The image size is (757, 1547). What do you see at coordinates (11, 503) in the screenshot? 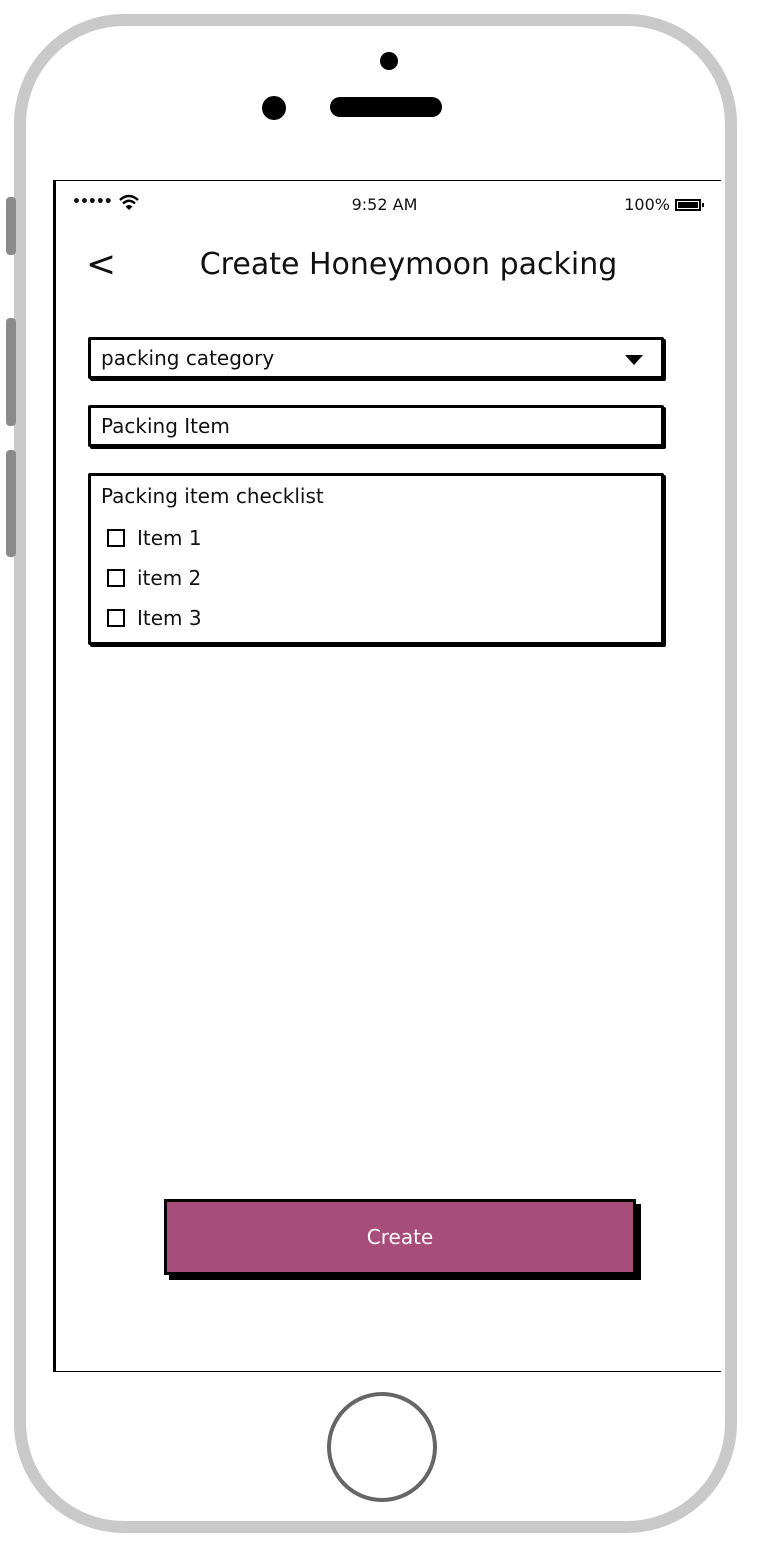
I see `volume-down-button` at bounding box center [11, 503].